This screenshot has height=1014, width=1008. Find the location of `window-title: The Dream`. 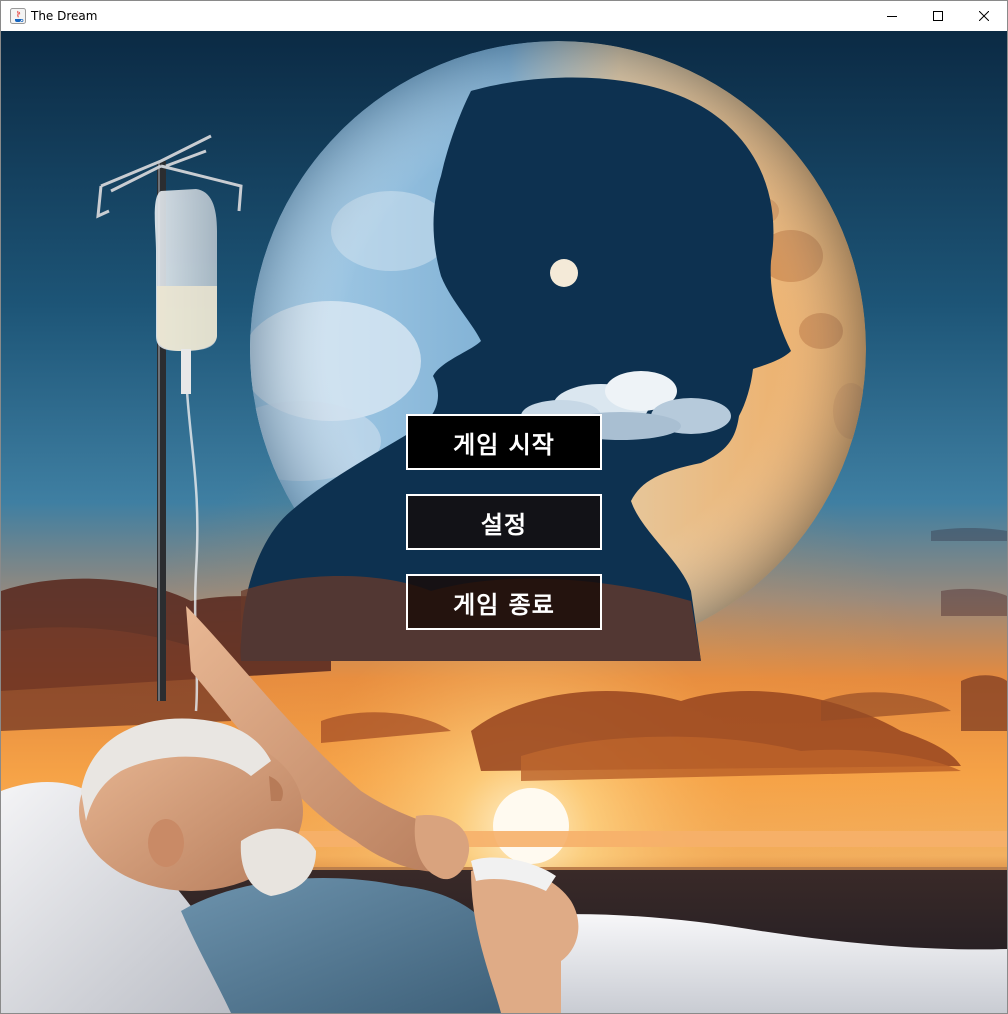

window-title: The Dream is located at coordinates (64, 16).